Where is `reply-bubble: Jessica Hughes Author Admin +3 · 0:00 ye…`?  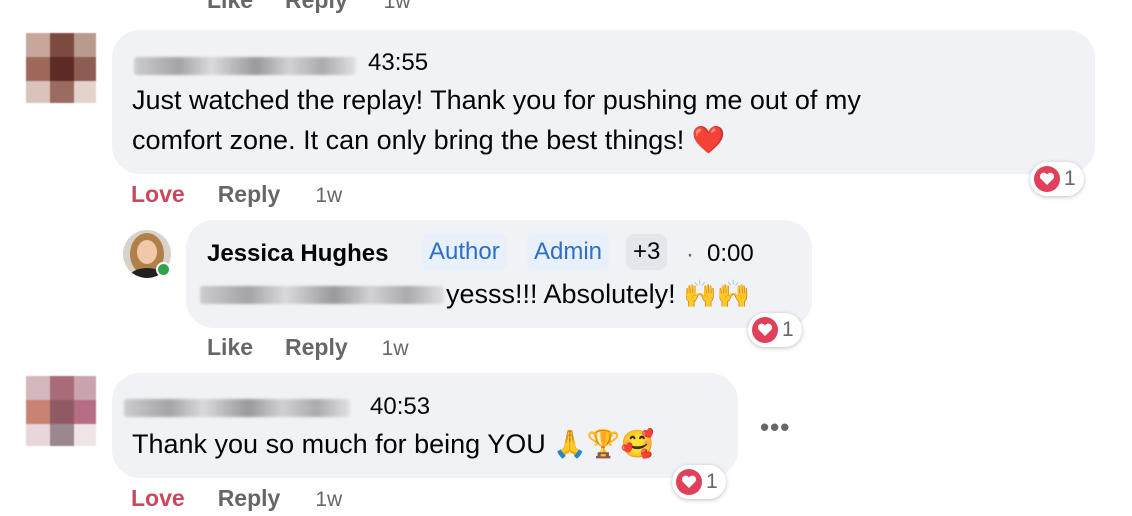 reply-bubble: Jessica Hughes Author Admin +3 · 0:00 ye… is located at coordinates (499, 274).